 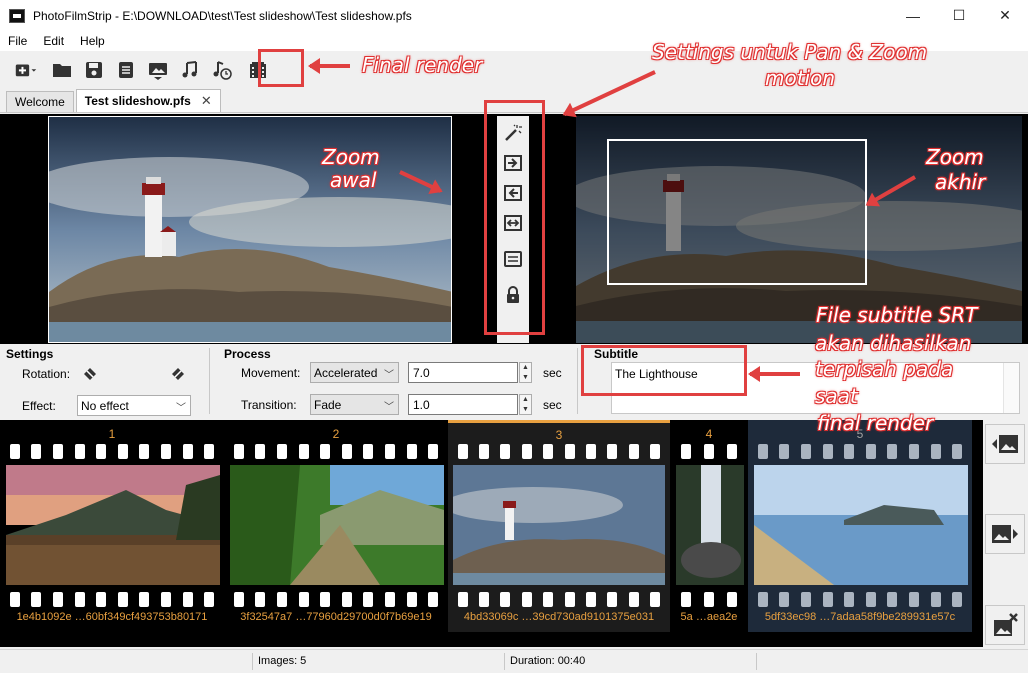 I want to click on close-button: ✕, so click(x=1005, y=15).